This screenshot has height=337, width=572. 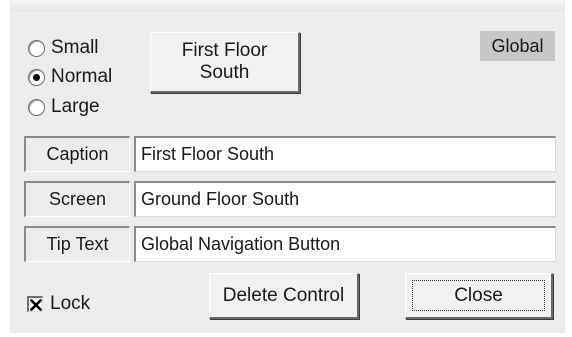 I want to click on tip-text-row: Tip Text Global Navigation Button, so click(x=290, y=244).